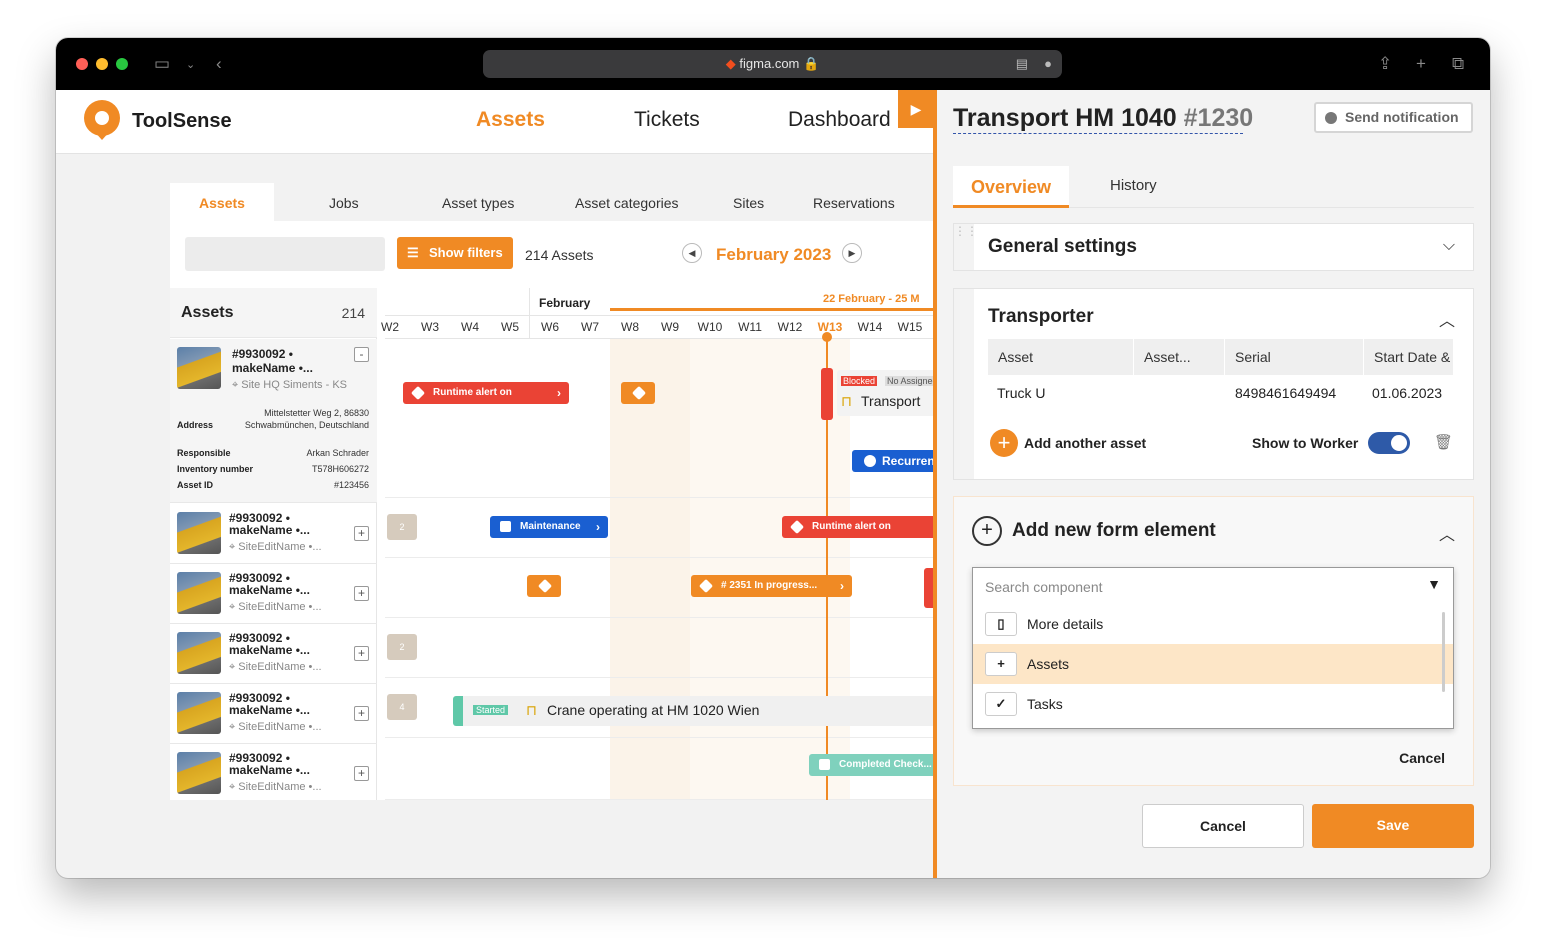 The height and width of the screenshot is (952, 1546). I want to click on send-notification-label: Send notification, so click(1402, 117).